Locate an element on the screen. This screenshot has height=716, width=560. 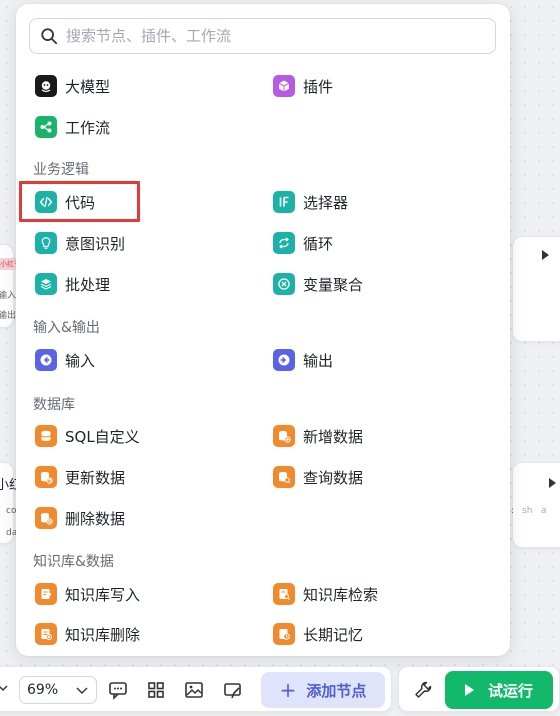
loop-icon is located at coordinates (284, 243).